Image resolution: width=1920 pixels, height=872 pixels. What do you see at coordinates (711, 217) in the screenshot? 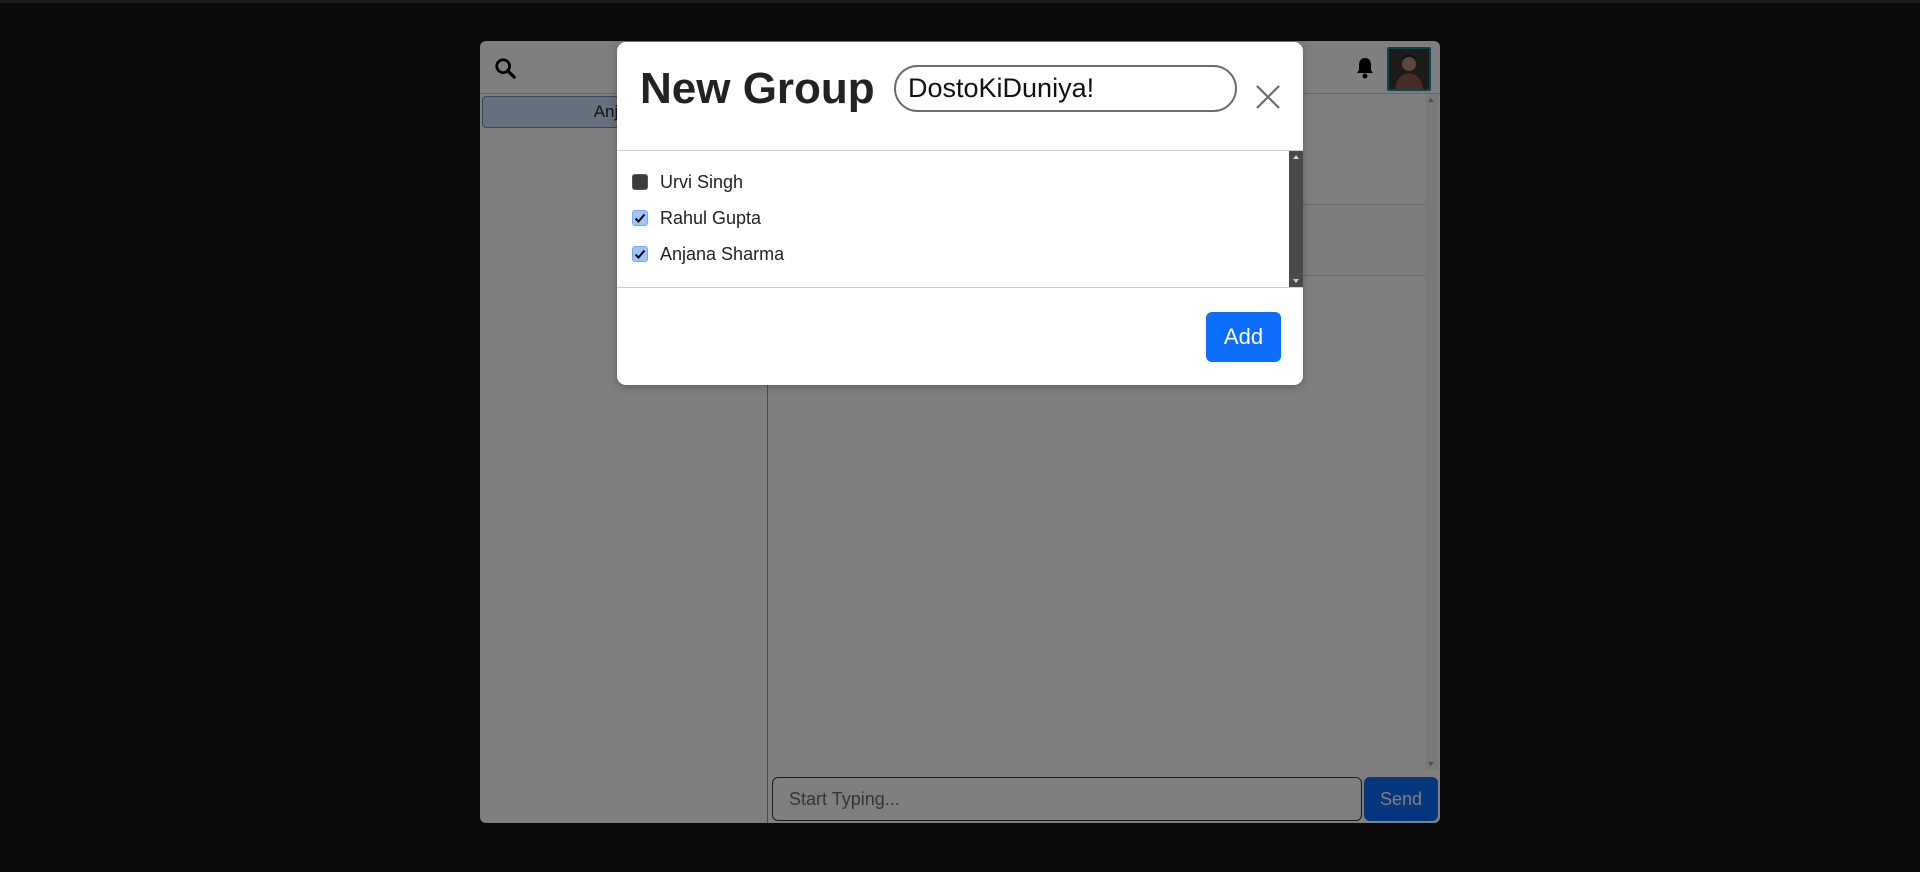
I see `member-name: Rahul Gupta` at bounding box center [711, 217].